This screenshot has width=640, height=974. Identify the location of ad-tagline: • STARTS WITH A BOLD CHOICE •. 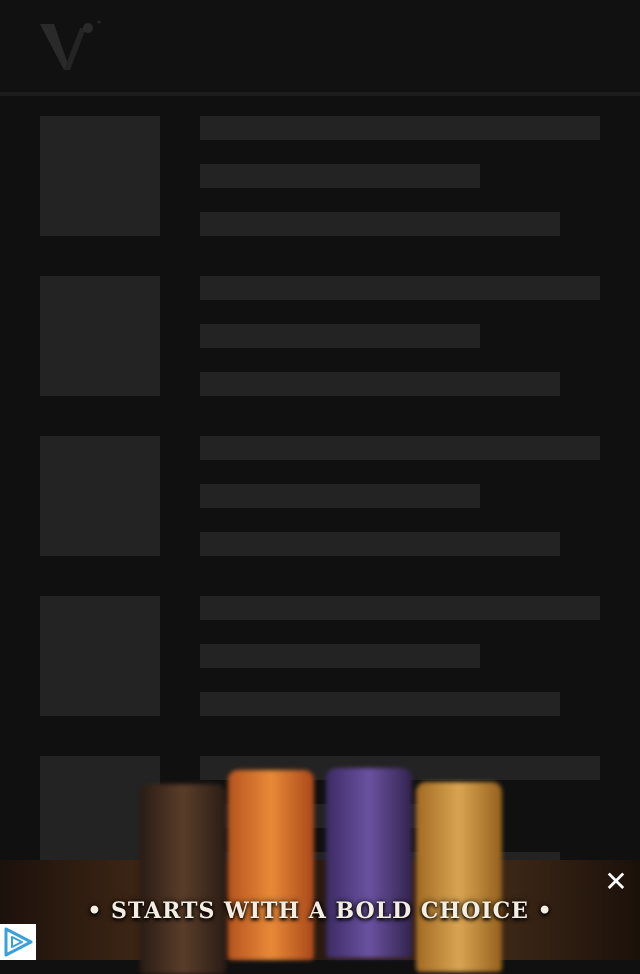
(320, 911).